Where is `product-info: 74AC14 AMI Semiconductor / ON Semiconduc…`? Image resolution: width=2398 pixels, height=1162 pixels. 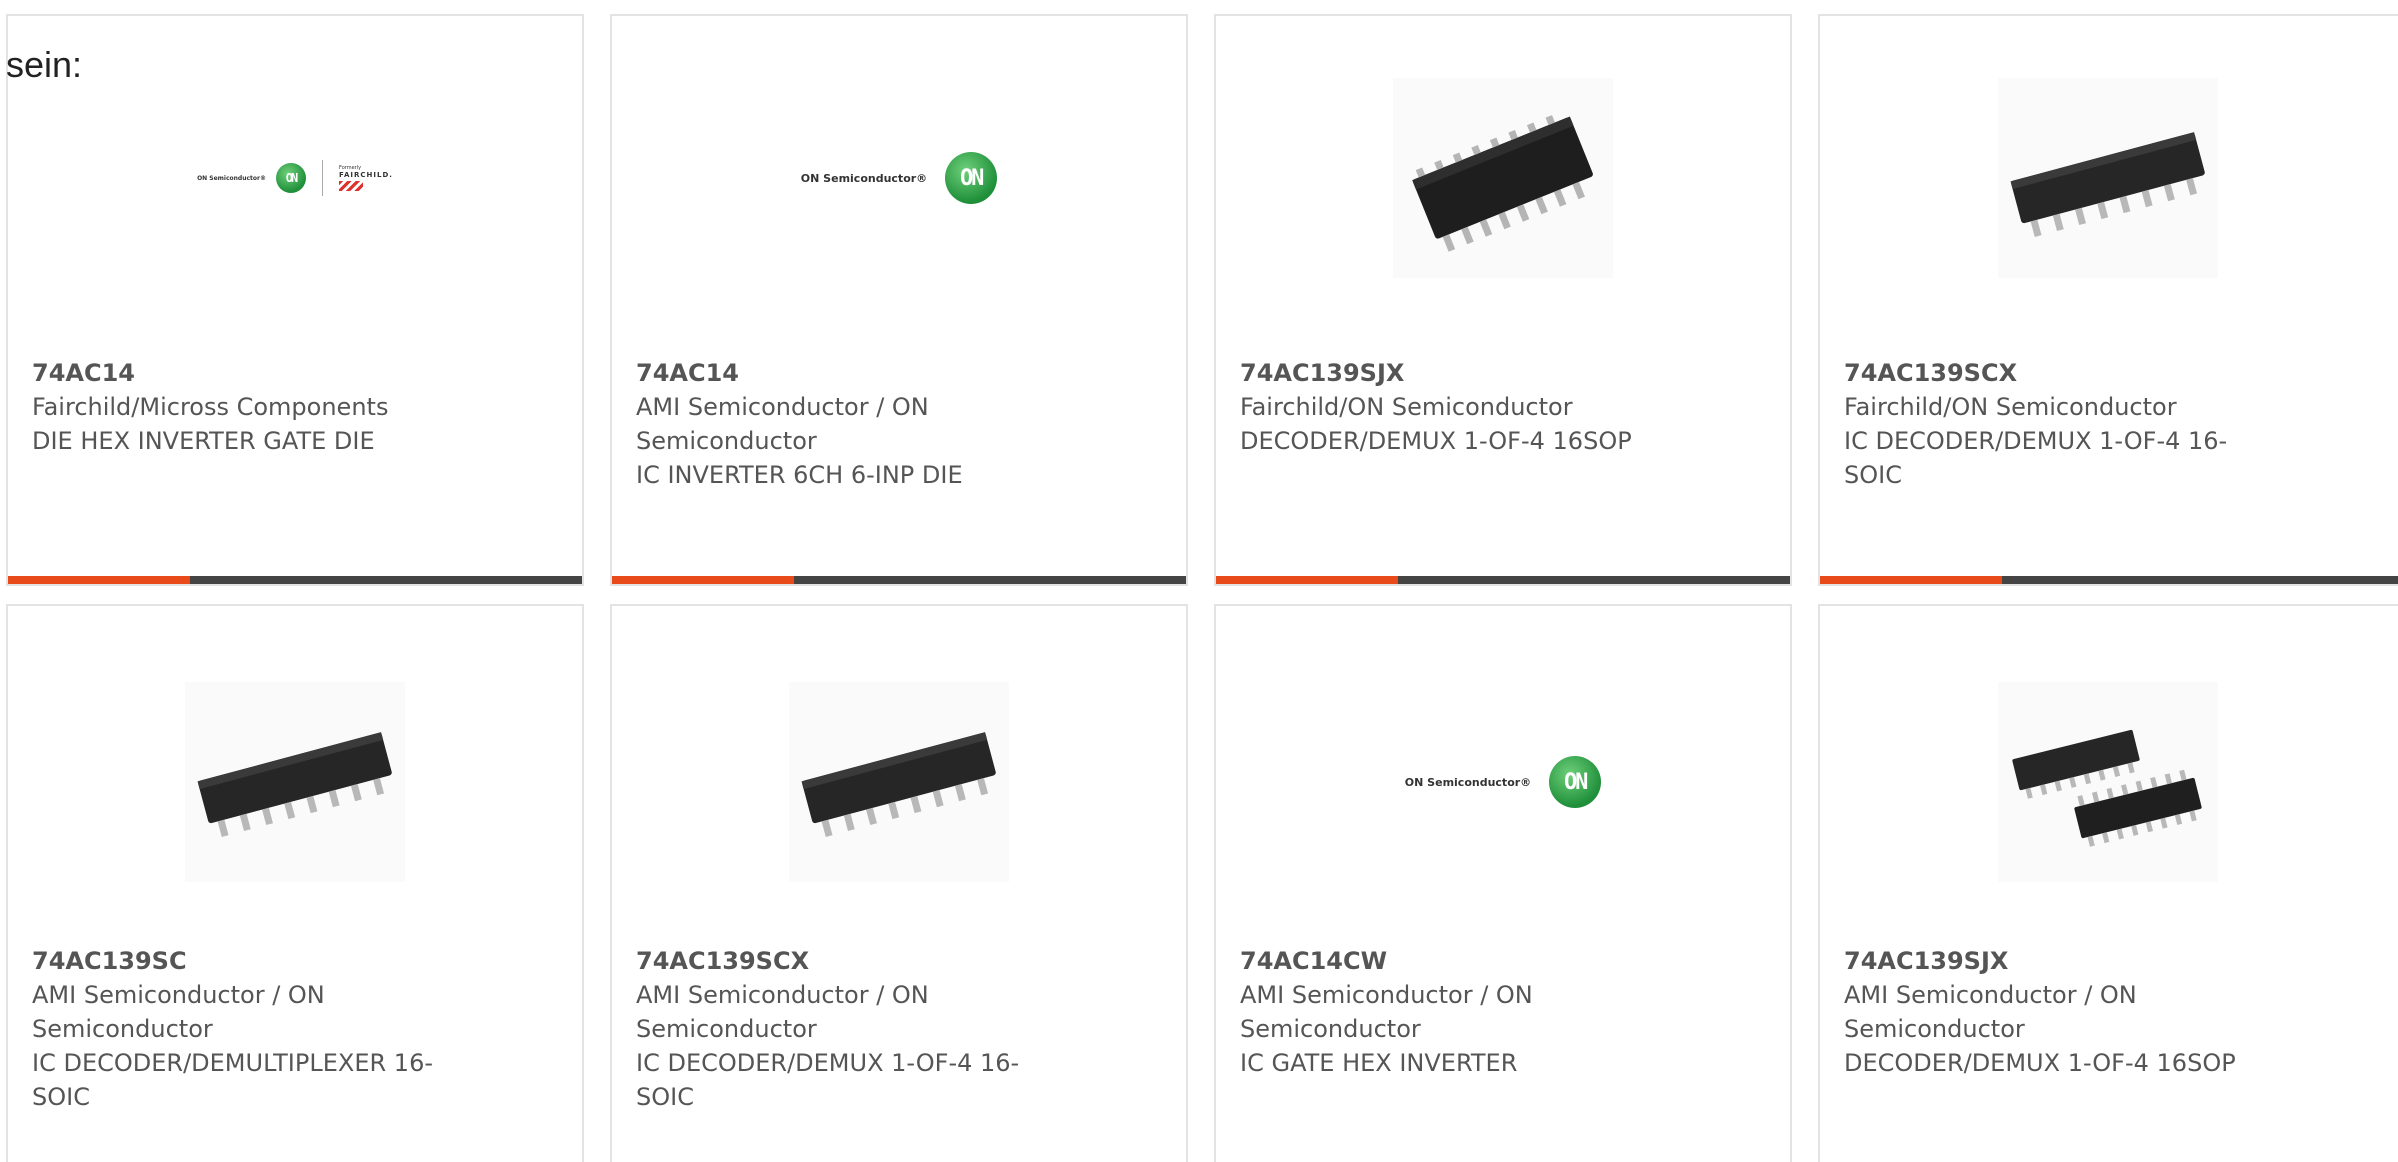 product-info: 74AC14 AMI Semiconductor / ON Semiconduc… is located at coordinates (846, 424).